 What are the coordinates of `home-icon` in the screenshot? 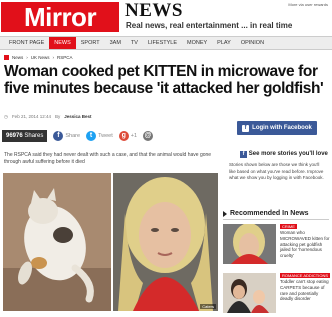 It's located at (6, 57).